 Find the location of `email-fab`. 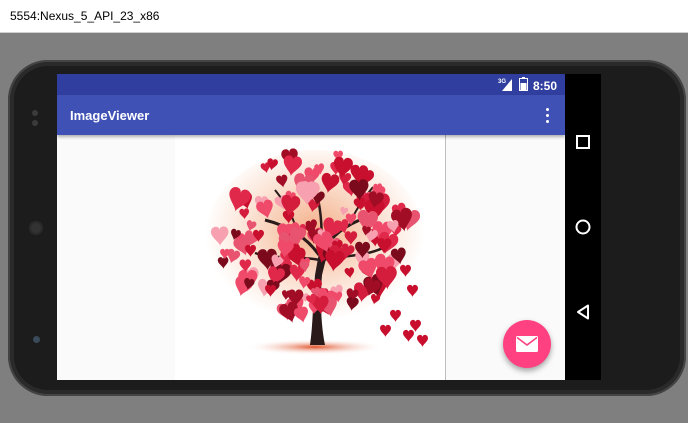

email-fab is located at coordinates (527, 344).